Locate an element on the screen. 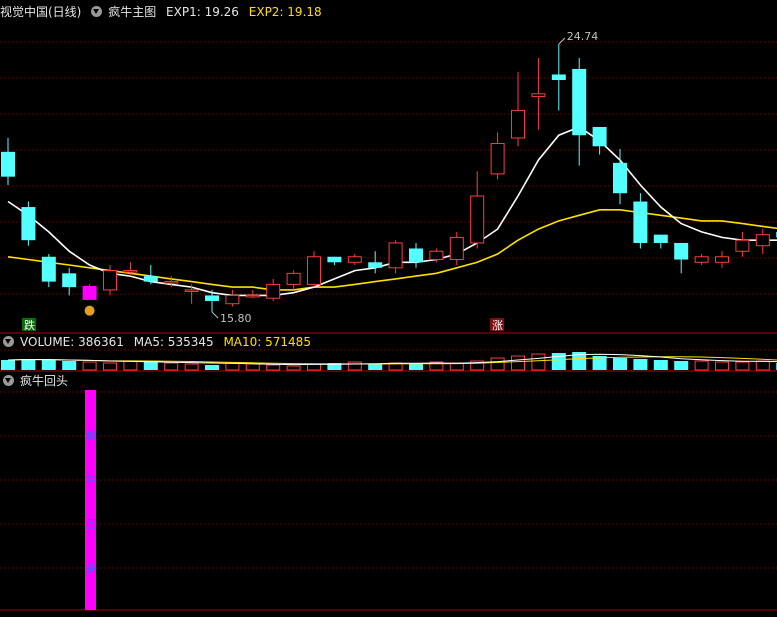  stock-title: 视觉中国(日线) is located at coordinates (41, 12).